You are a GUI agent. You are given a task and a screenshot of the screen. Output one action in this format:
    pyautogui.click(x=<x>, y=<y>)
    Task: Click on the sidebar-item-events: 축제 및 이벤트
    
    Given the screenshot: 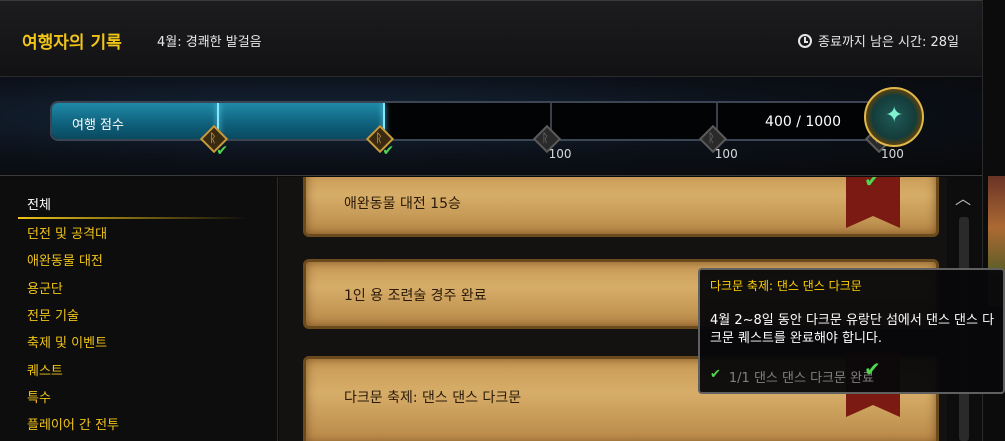 What is the action you would take?
    pyautogui.click(x=67, y=341)
    